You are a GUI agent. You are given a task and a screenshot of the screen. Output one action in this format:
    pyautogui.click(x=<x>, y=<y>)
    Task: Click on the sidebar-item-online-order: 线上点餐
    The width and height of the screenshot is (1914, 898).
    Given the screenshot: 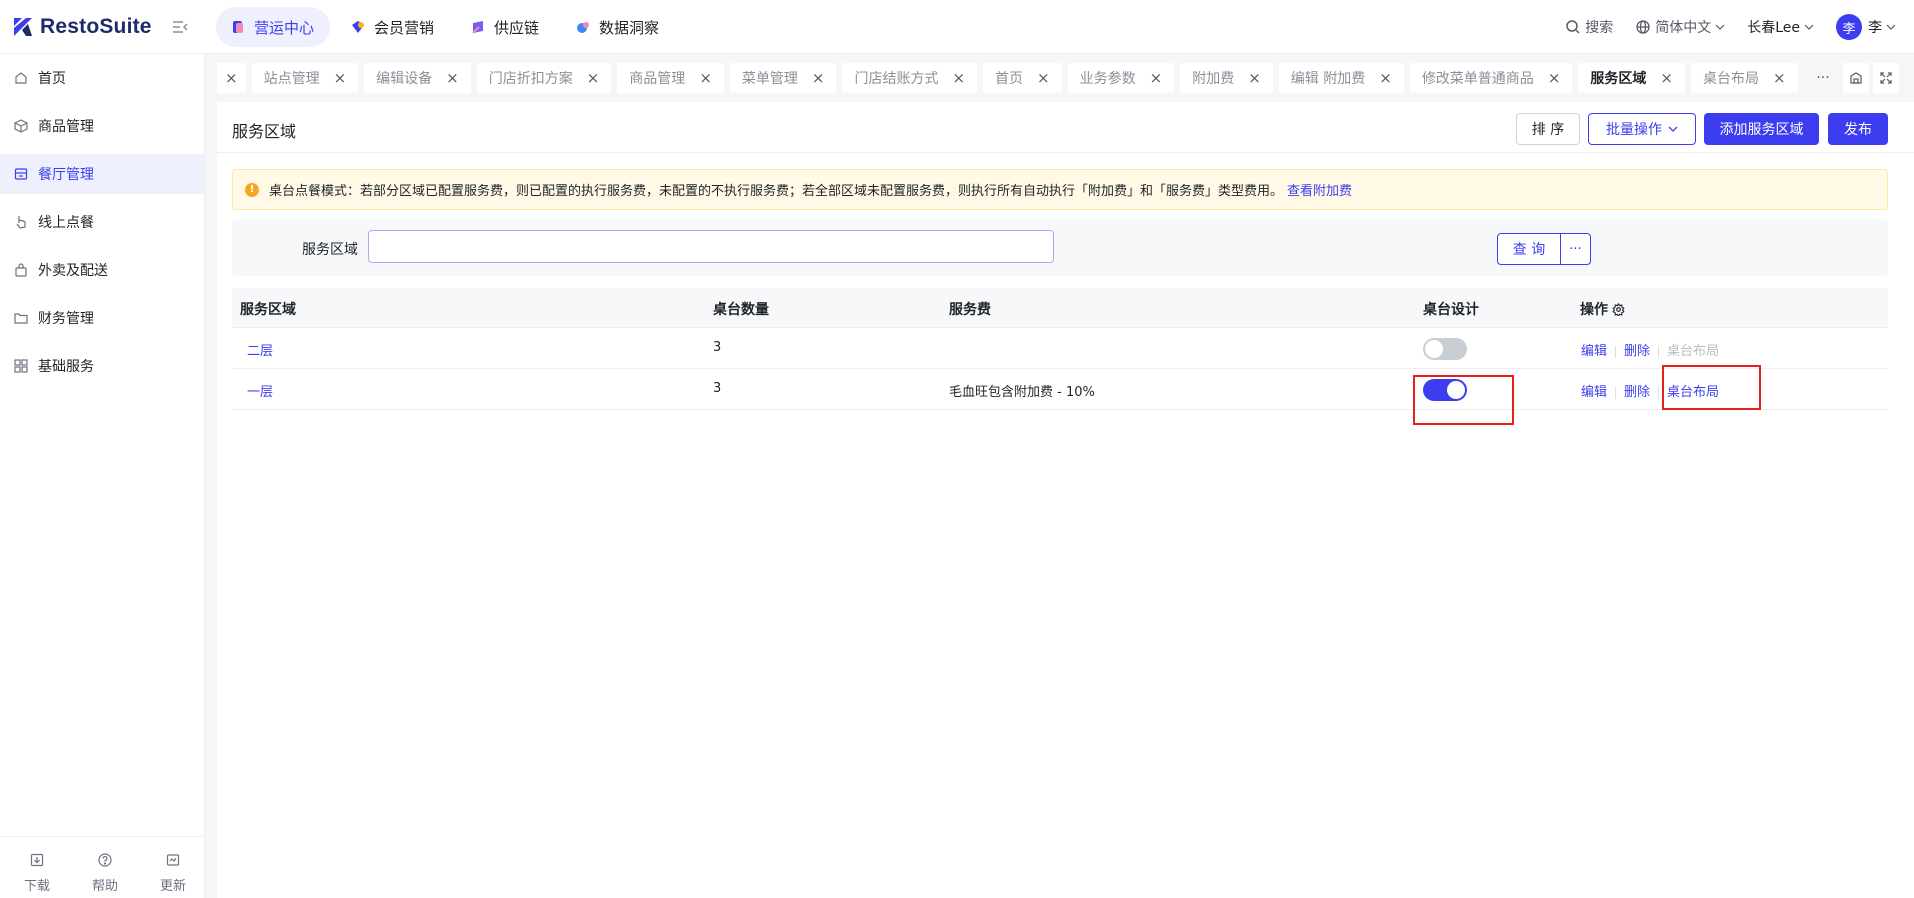 What is the action you would take?
    pyautogui.click(x=102, y=222)
    